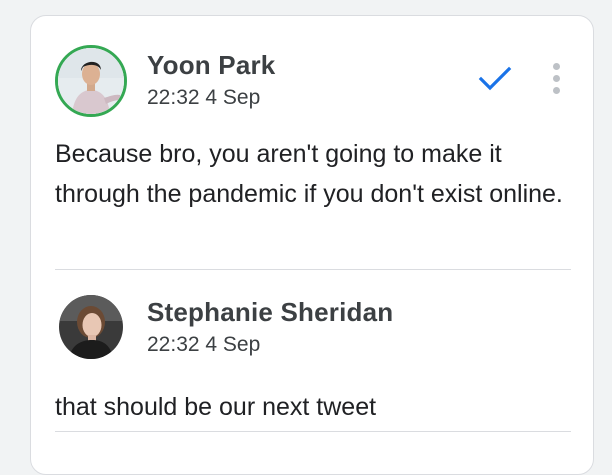  I want to click on checkmark-icon, so click(495, 78).